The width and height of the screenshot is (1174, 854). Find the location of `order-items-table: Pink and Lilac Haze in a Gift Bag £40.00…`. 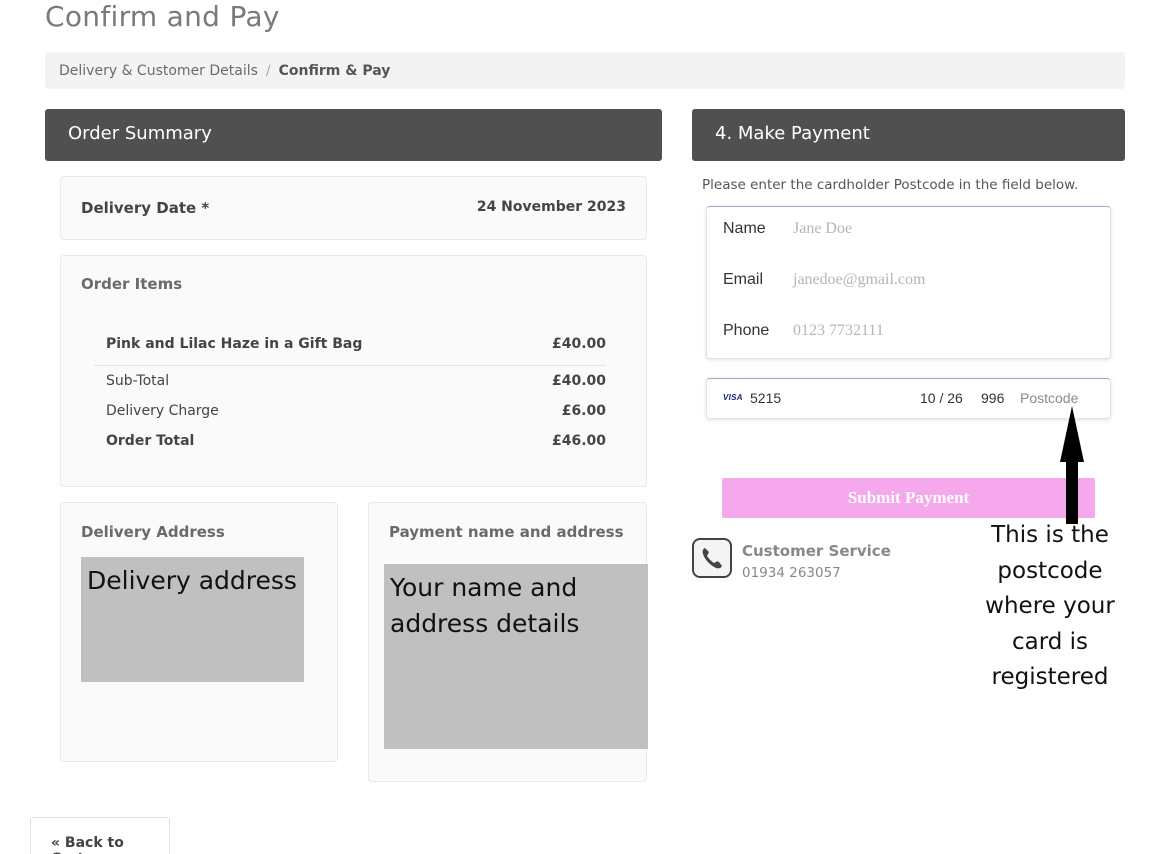

order-items-table: Pink and Lilac Haze in a Gift Bag £40.00… is located at coordinates (350, 393).